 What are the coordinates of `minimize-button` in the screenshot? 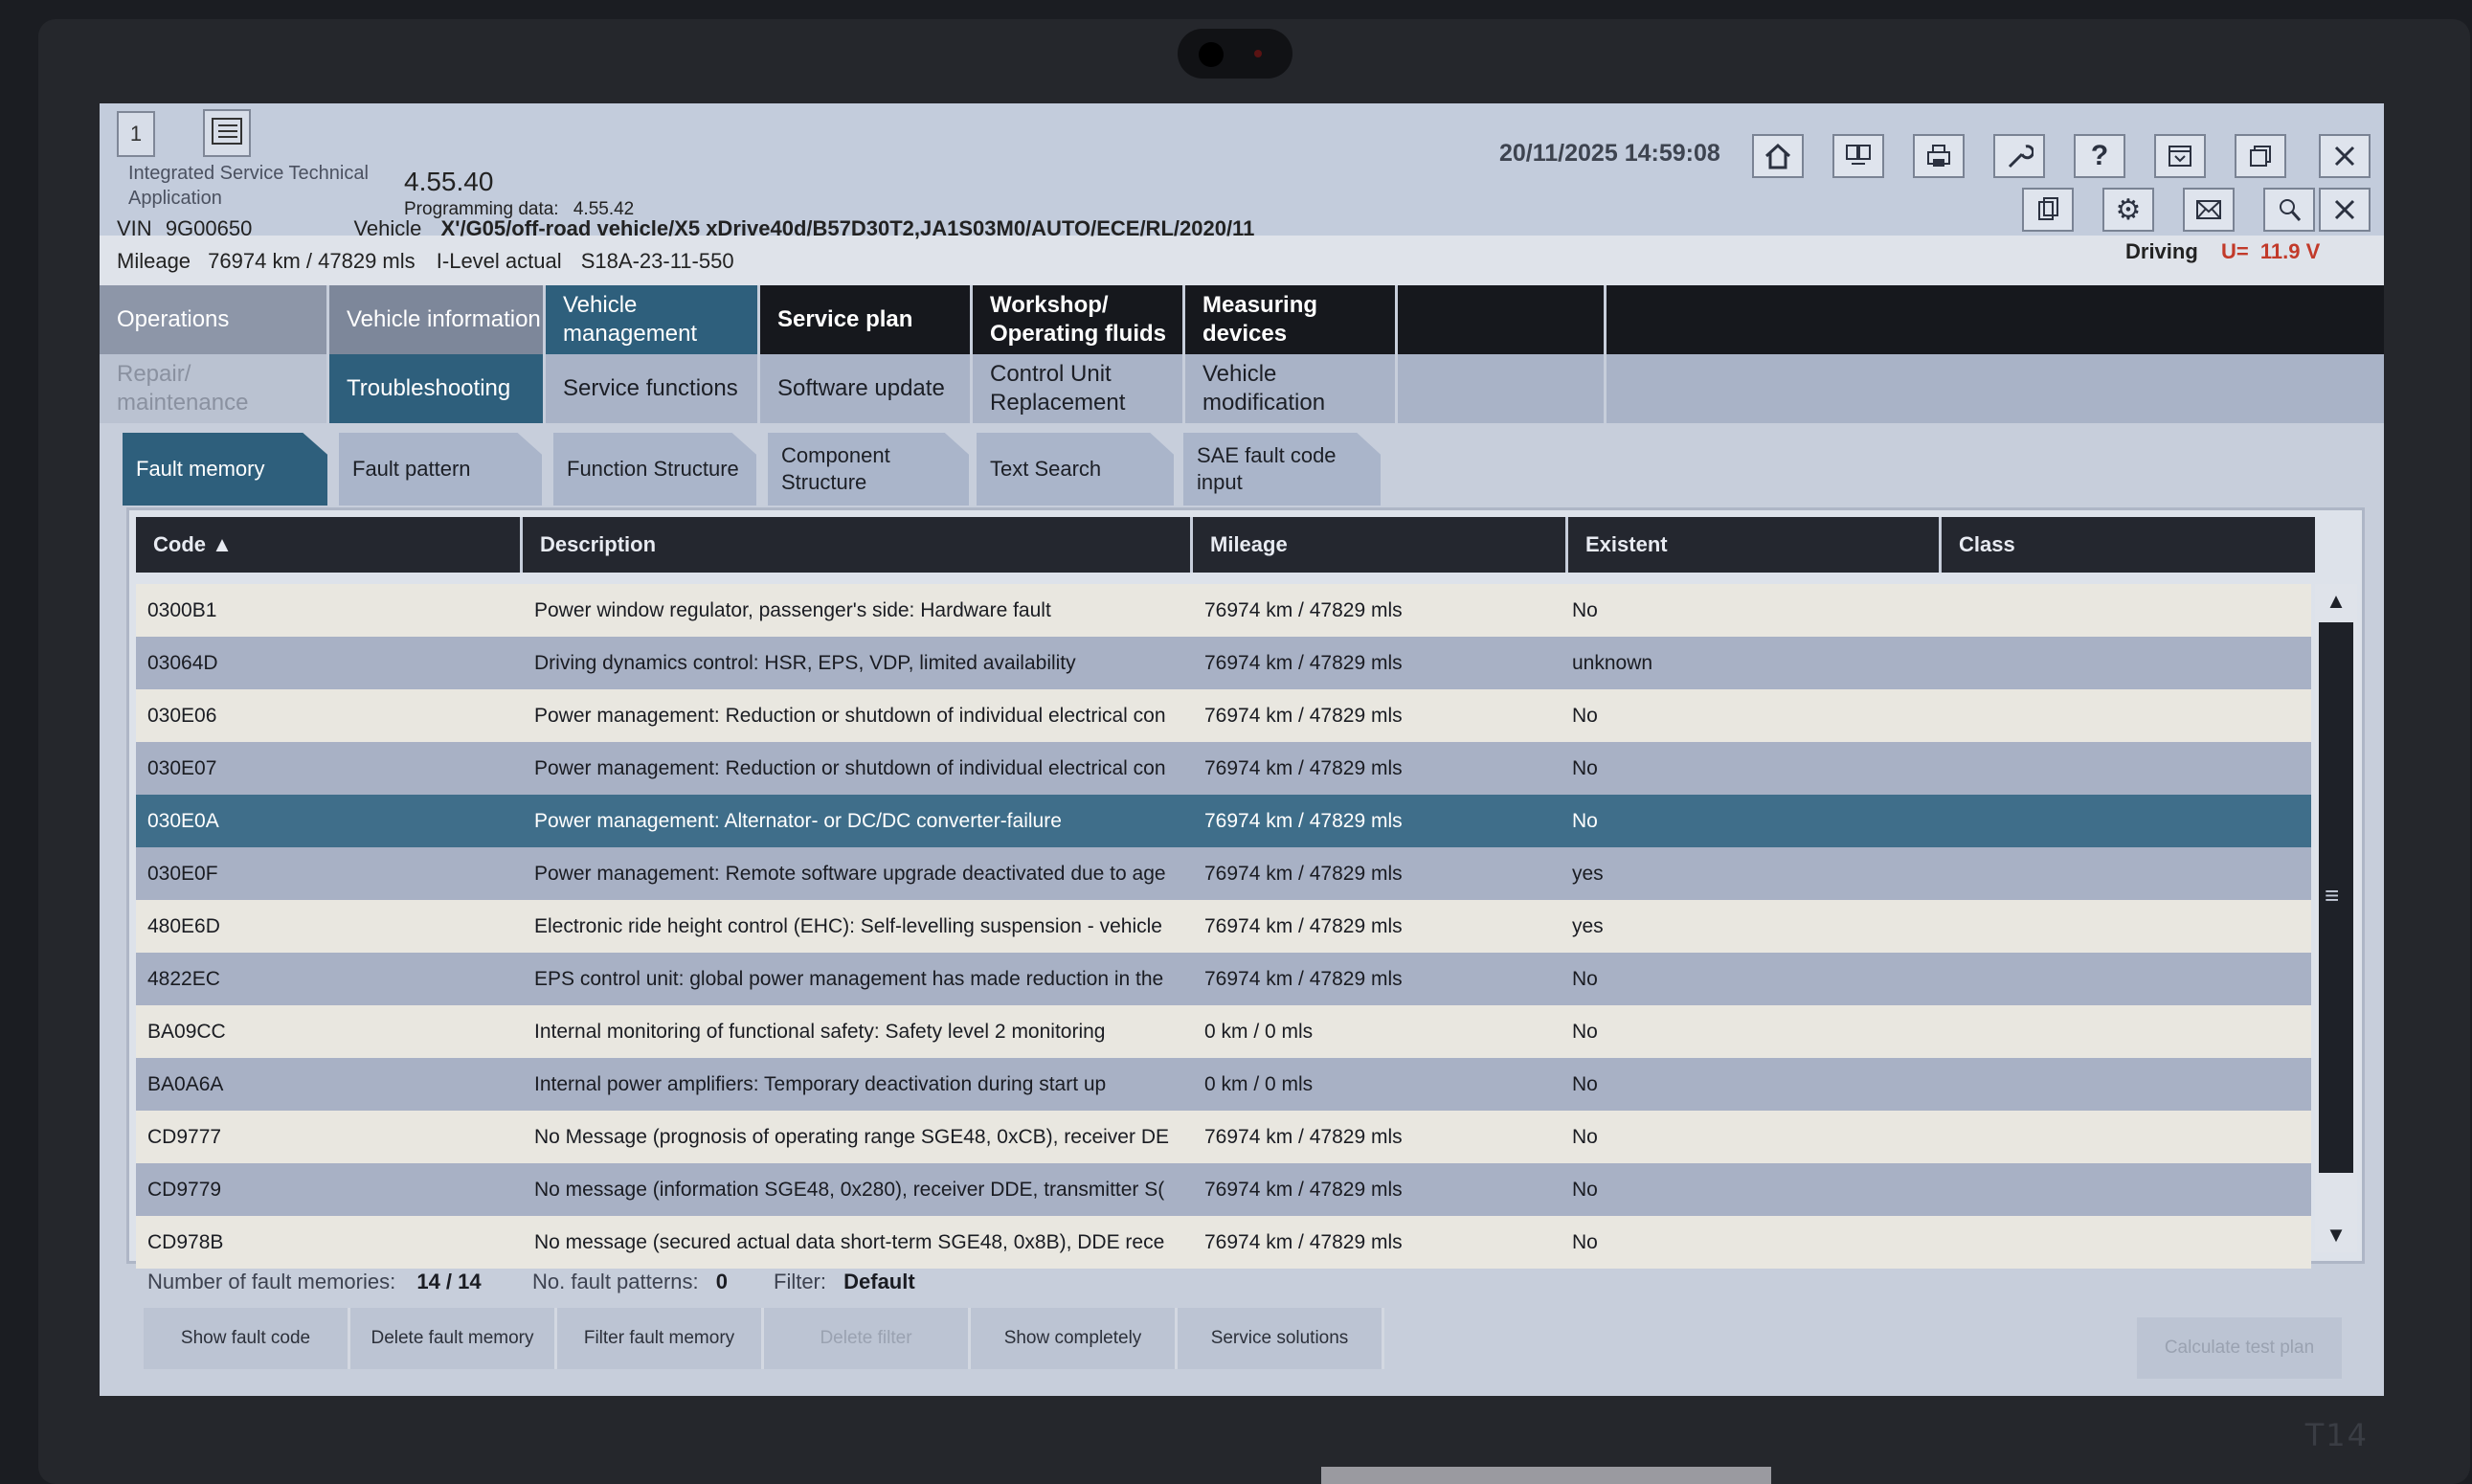 It's located at (2180, 156).